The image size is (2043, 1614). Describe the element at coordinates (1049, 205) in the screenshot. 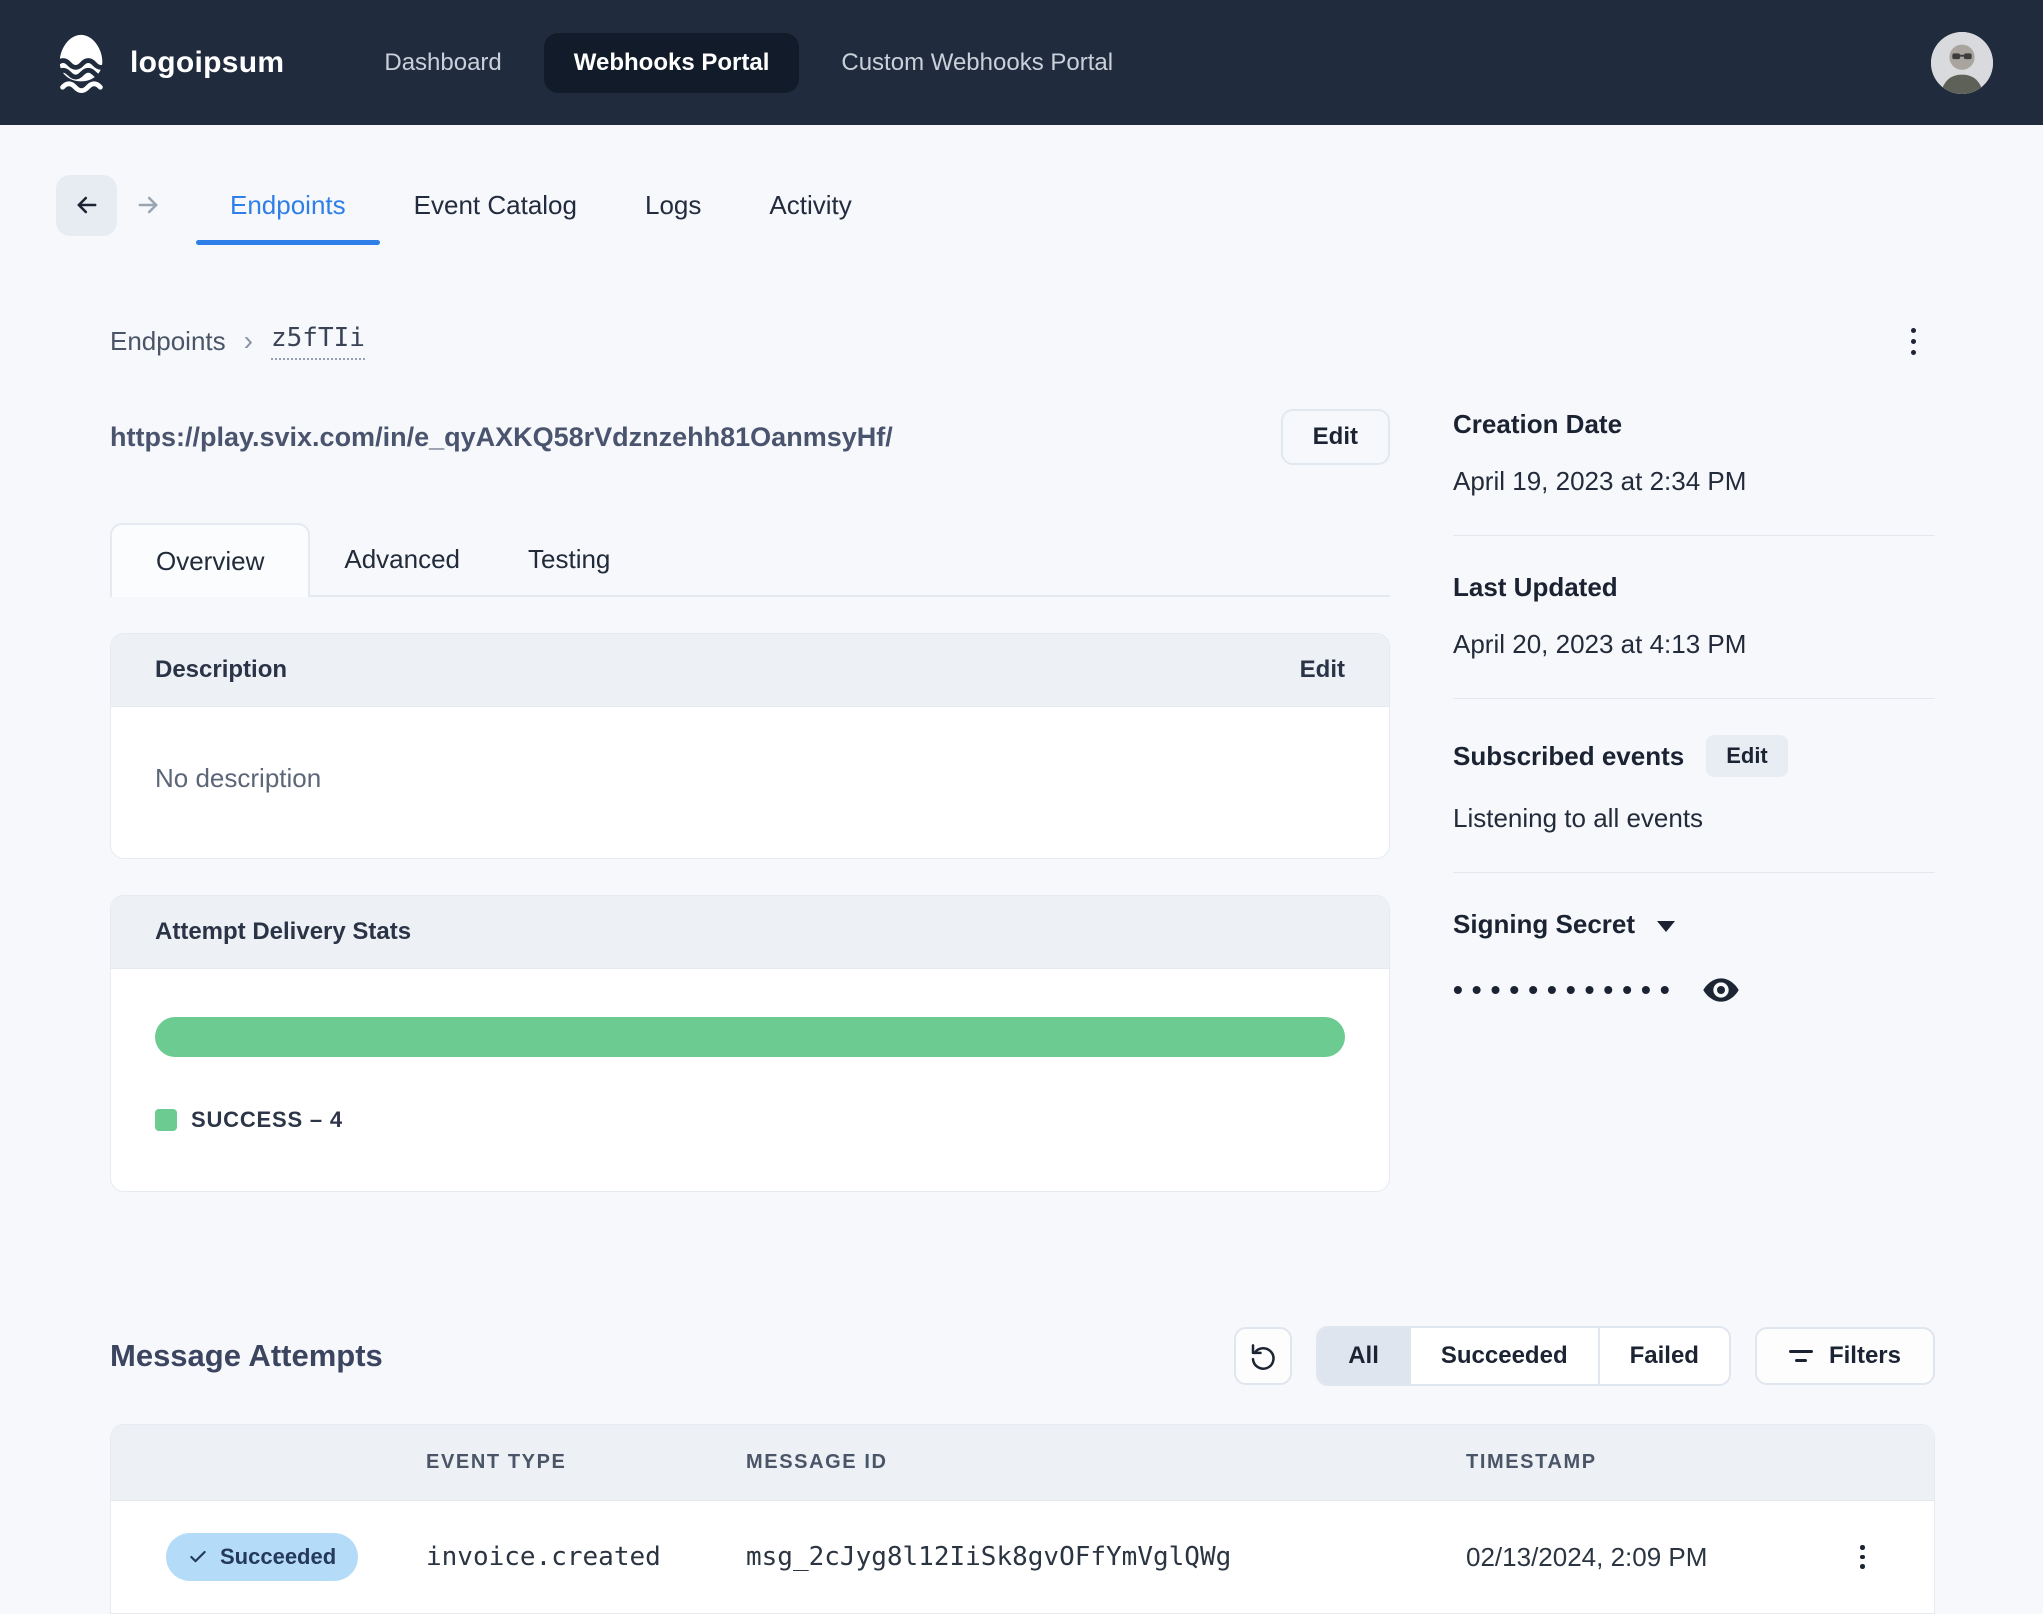

I see `portal-tabbar: Endpoints Event Catalog Logs Activity` at that location.